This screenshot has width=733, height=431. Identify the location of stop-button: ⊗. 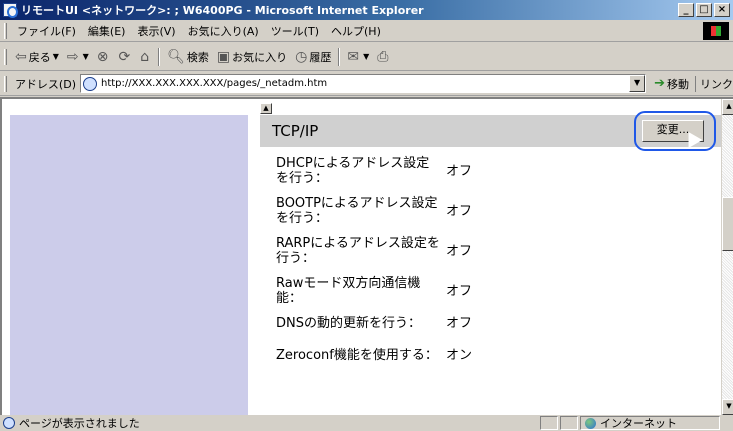
(104, 57).